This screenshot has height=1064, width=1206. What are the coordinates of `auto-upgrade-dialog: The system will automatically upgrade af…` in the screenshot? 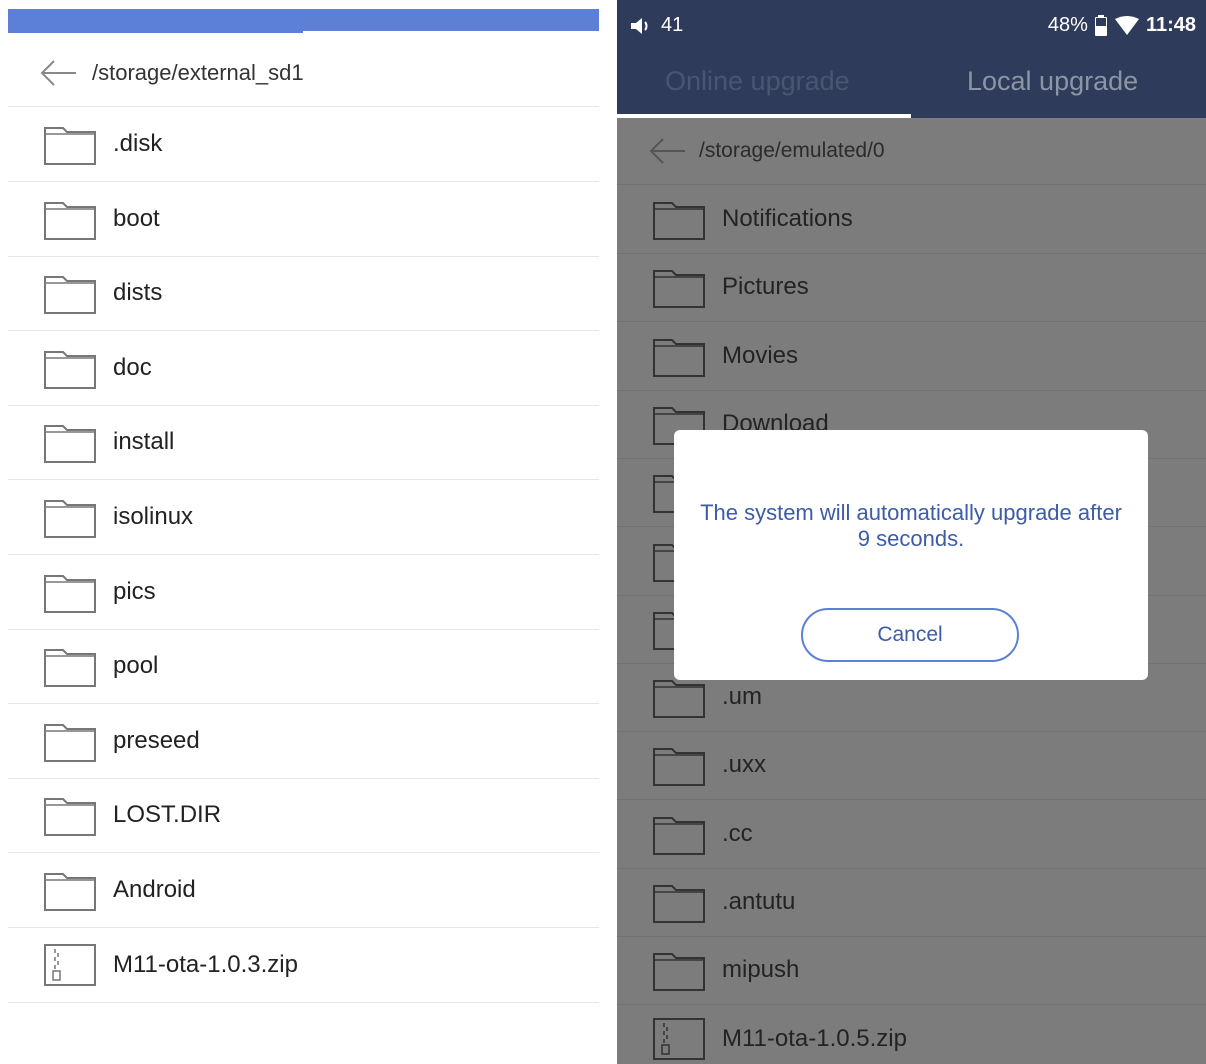 It's located at (911, 555).